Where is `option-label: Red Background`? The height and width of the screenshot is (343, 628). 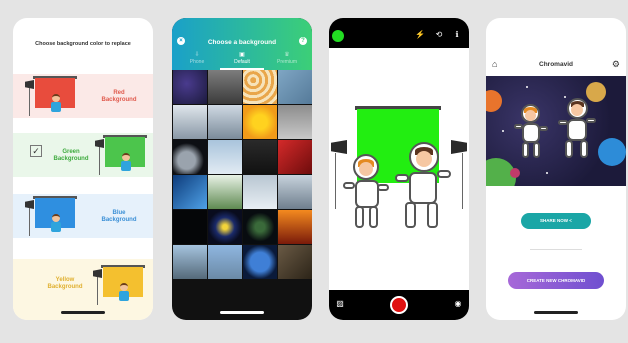 option-label: Red Background is located at coordinates (119, 96).